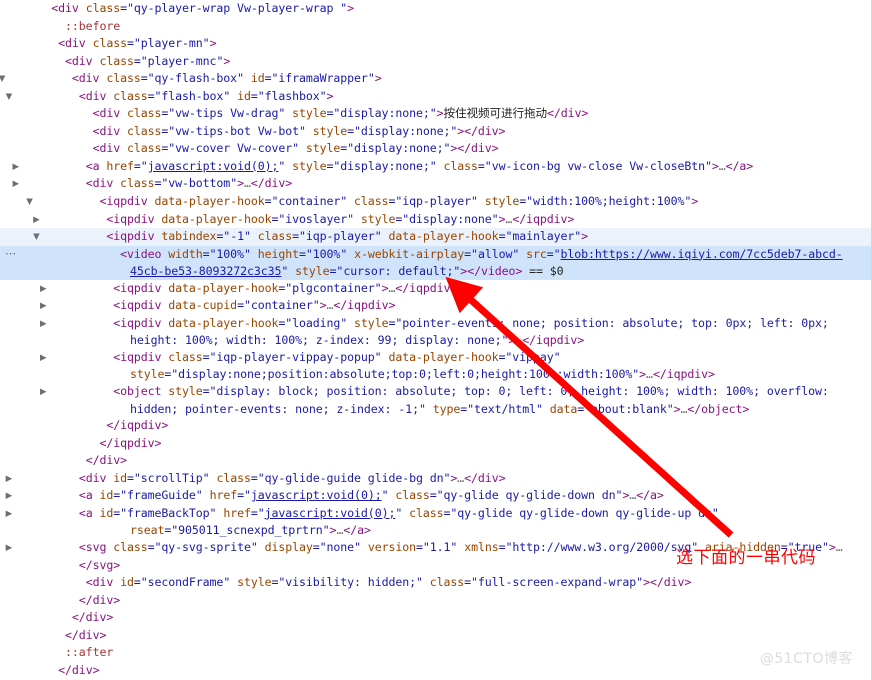  What do you see at coordinates (629, 409) in the screenshot?
I see `attribute-value: about:blank` at bounding box center [629, 409].